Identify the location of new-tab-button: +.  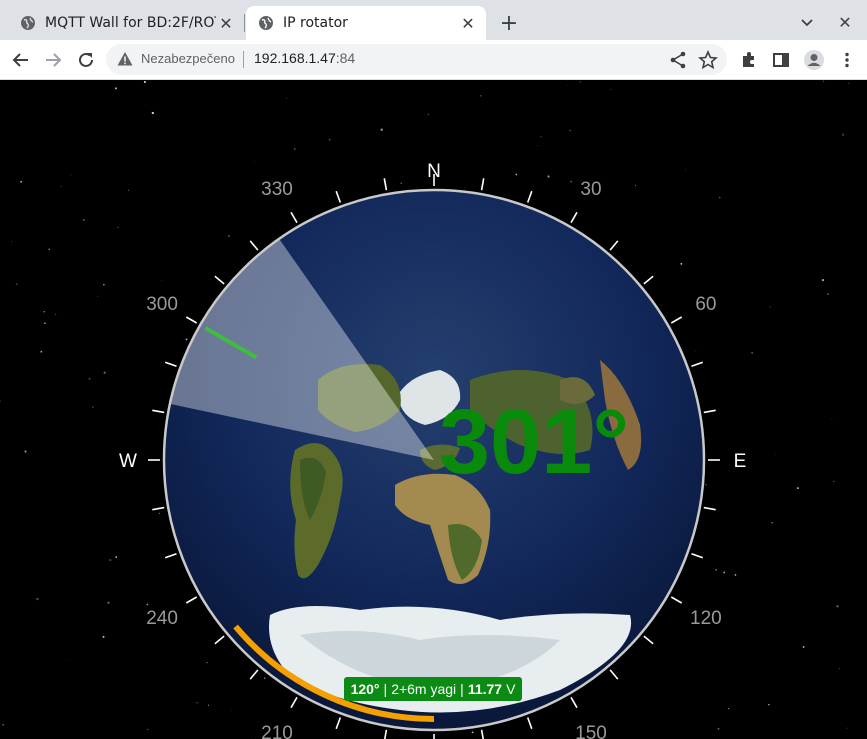
(509, 23).